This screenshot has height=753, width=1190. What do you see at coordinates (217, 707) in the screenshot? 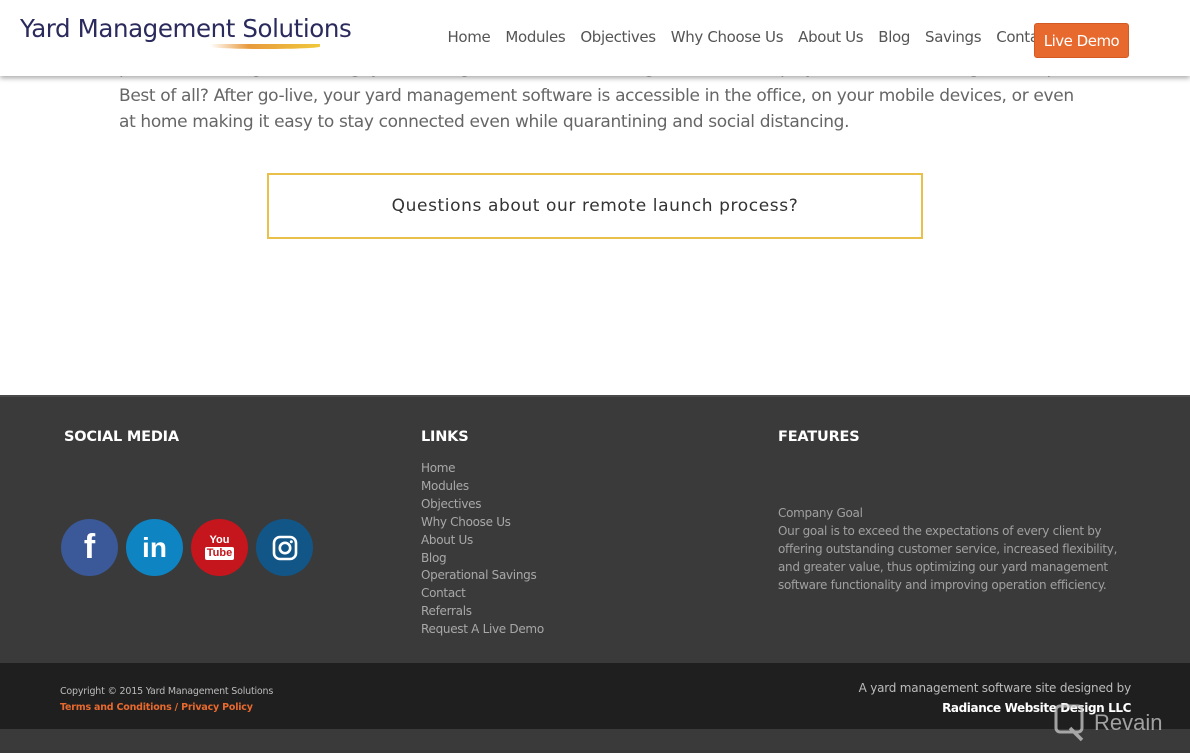
I see `privacy-link: Privacy Policy` at bounding box center [217, 707].